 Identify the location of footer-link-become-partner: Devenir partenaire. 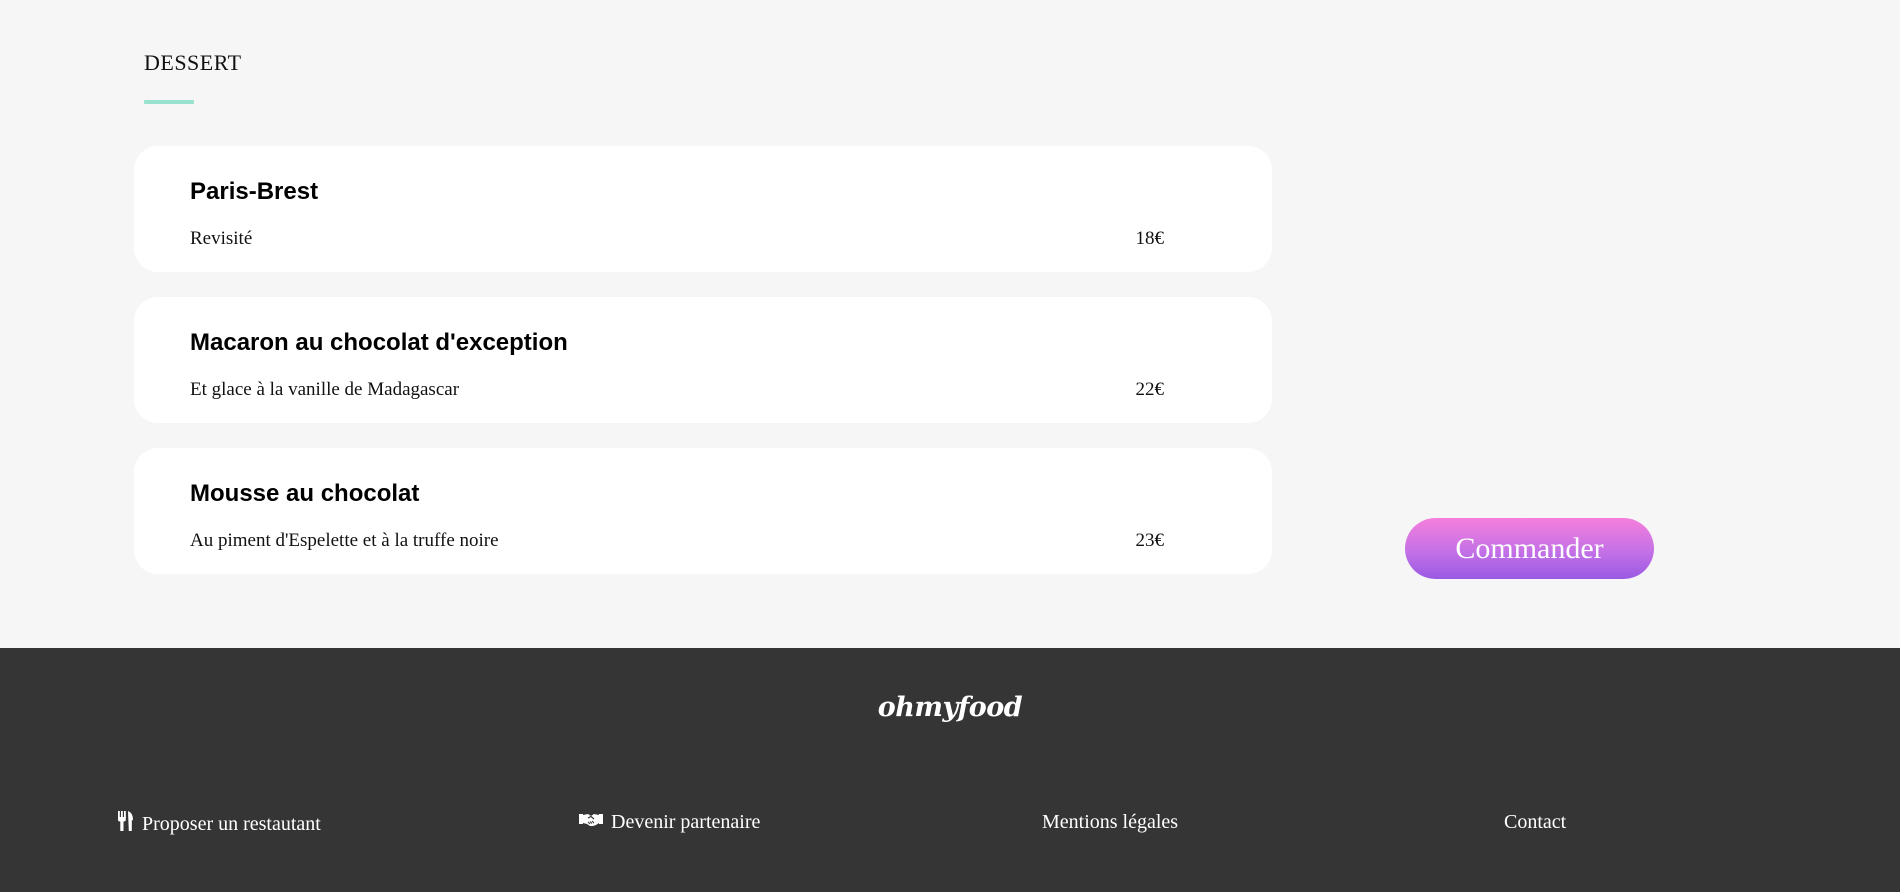
(669, 822).